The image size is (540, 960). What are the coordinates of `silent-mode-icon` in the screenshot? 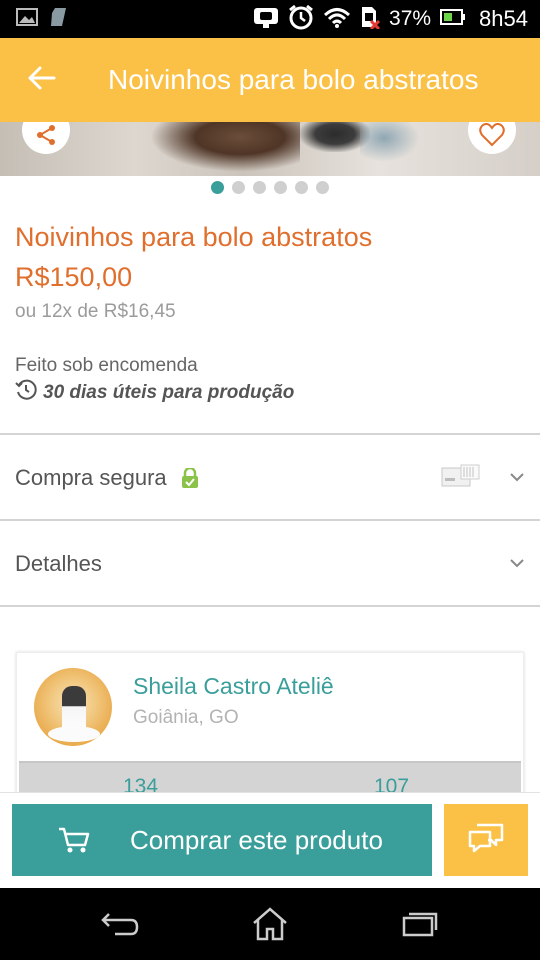 It's located at (266, 19).